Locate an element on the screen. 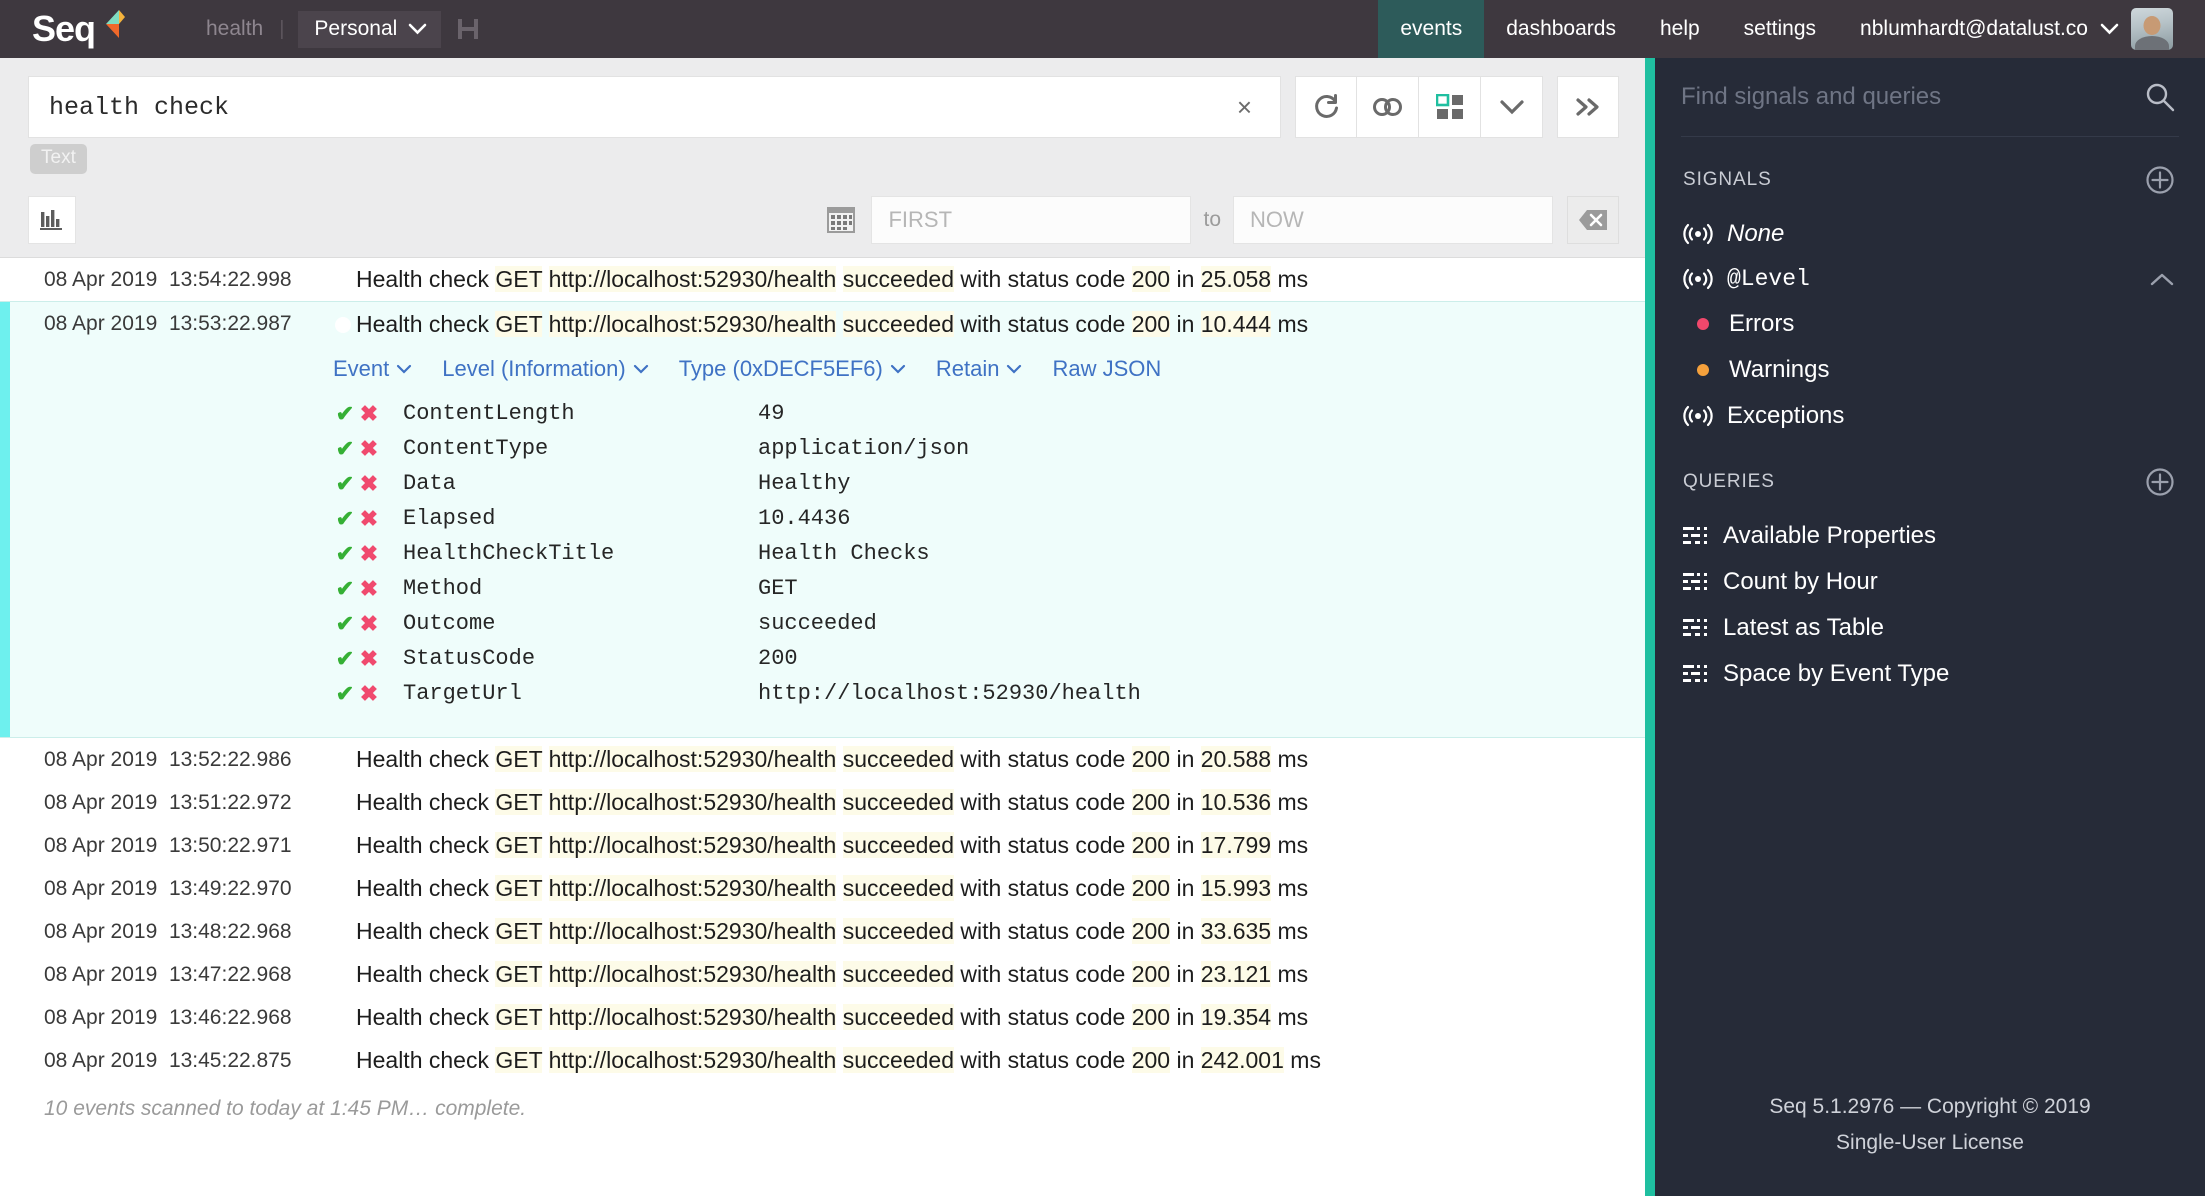  detail-menu-raw-json: Raw JSON is located at coordinates (1106, 369).